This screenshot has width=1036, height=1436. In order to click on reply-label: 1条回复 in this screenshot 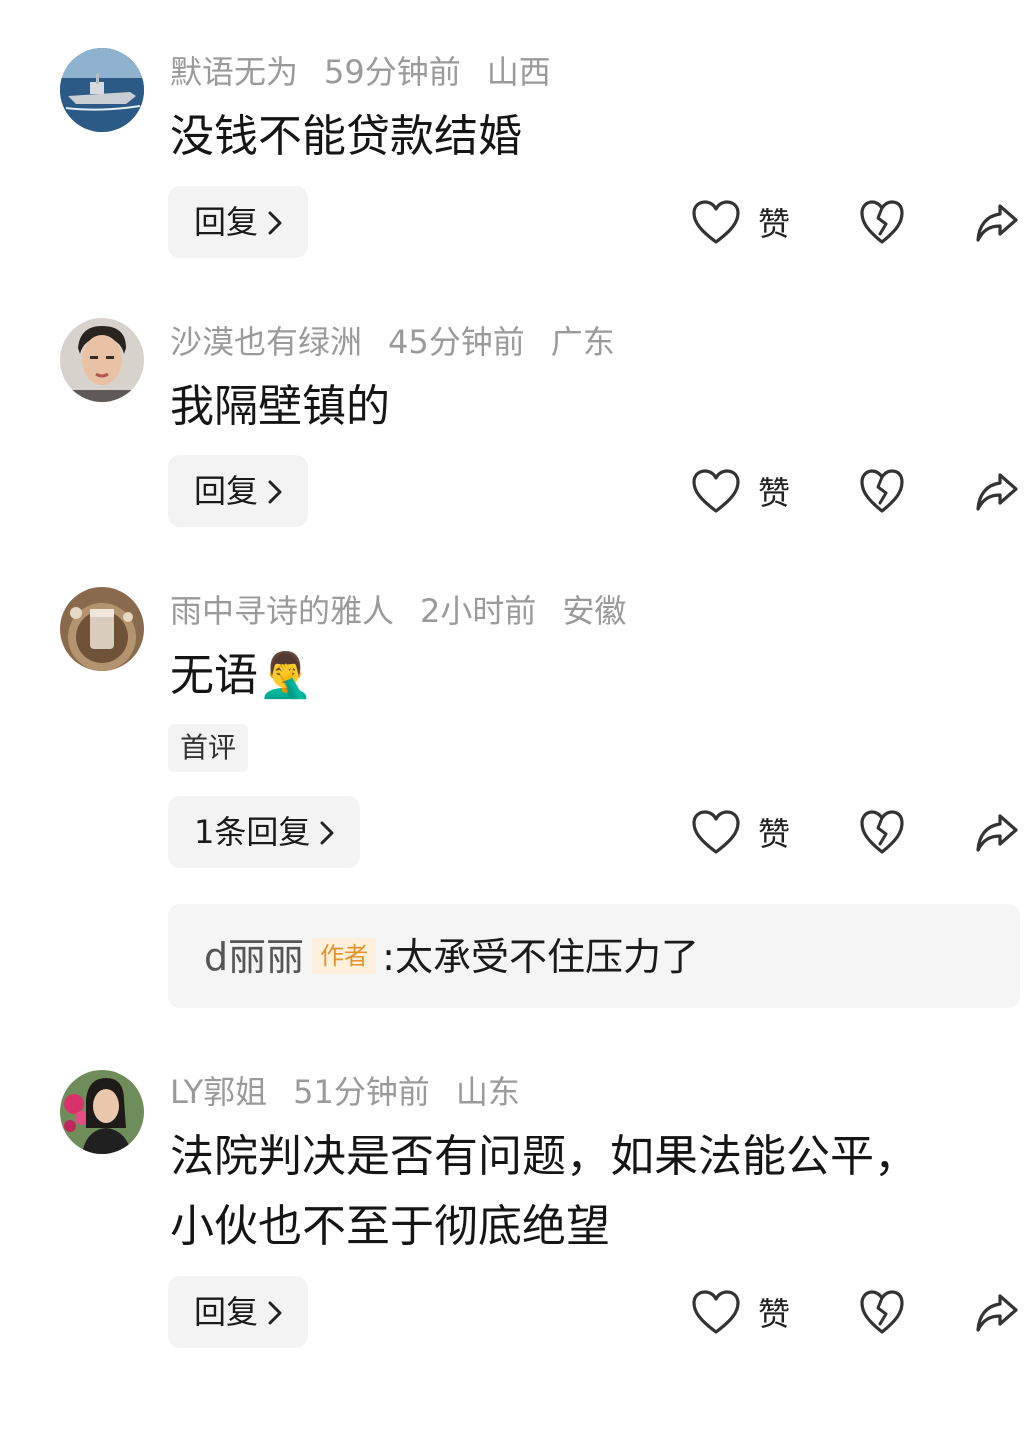, I will do `click(252, 832)`.